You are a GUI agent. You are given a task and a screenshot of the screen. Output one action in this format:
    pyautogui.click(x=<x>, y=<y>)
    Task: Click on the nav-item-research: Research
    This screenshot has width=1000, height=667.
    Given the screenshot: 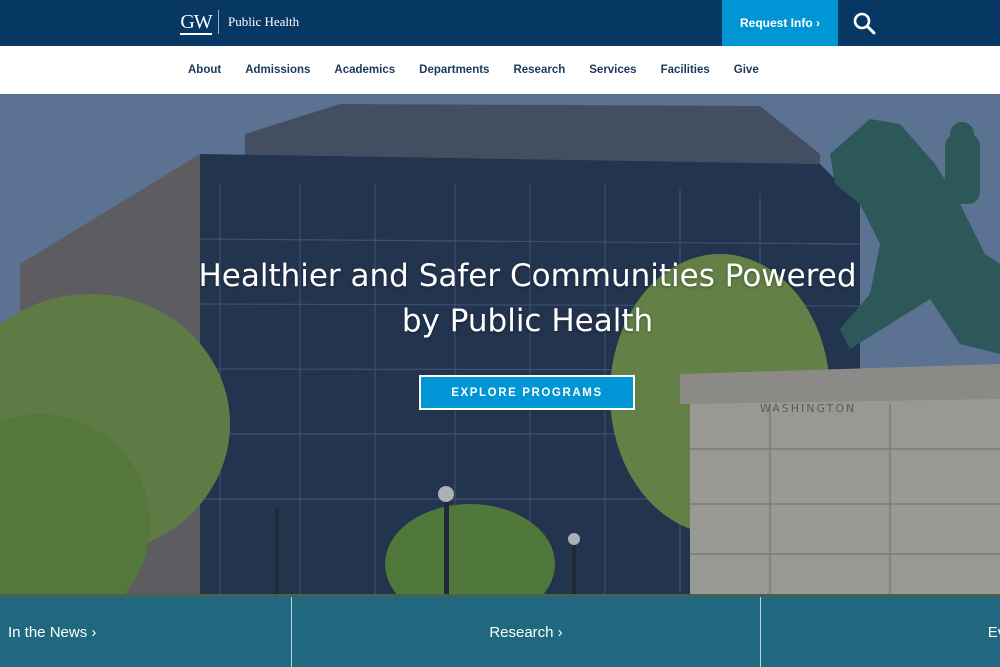 What is the action you would take?
    pyautogui.click(x=535, y=70)
    